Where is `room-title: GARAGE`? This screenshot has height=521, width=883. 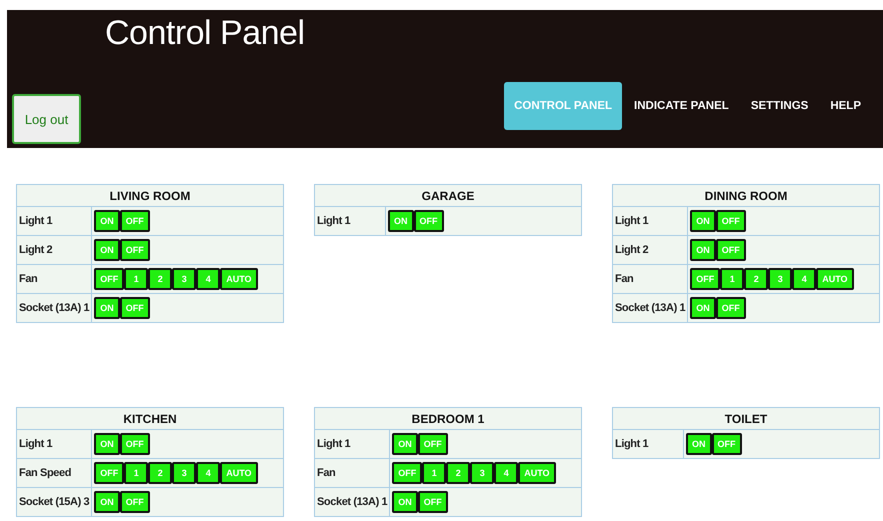 room-title: GARAGE is located at coordinates (448, 195).